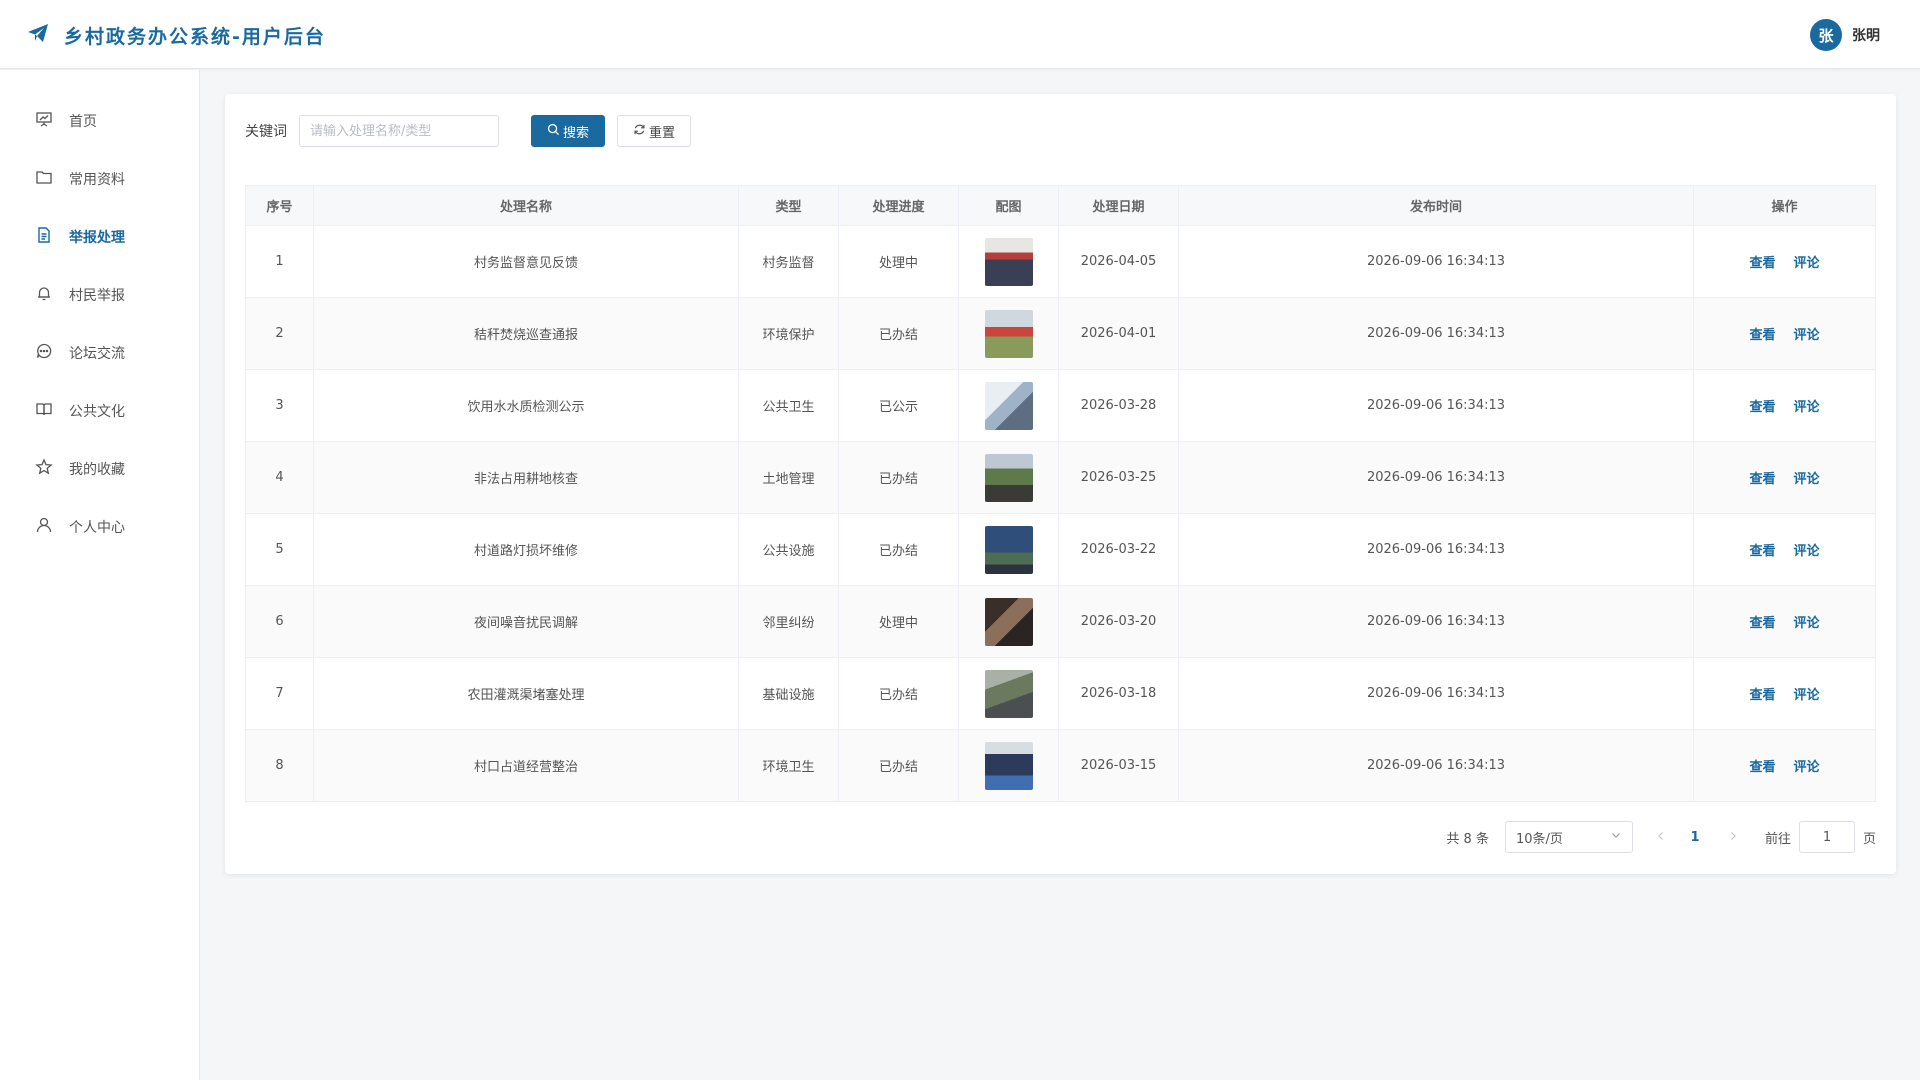  Describe the element at coordinates (1826, 837) in the screenshot. I see `goto-page-input` at that location.